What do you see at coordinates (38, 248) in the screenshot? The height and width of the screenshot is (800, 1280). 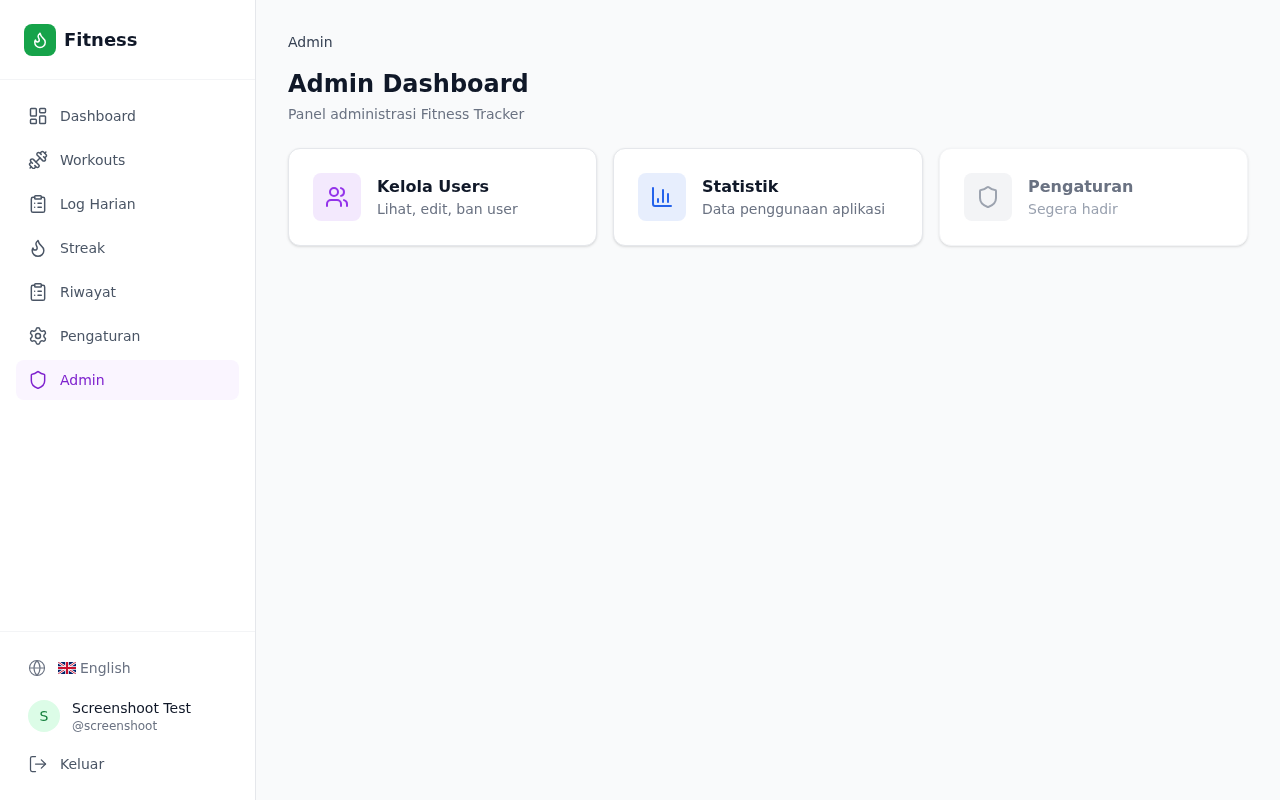 I see `flame-icon` at bounding box center [38, 248].